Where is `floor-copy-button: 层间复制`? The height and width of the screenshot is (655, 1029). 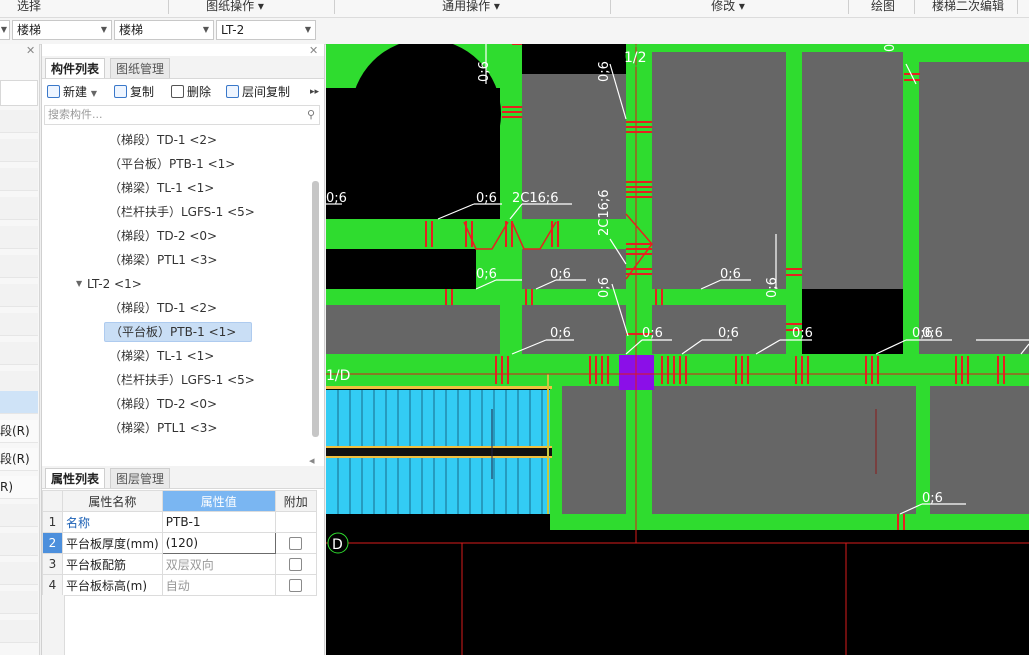
floor-copy-button: 层间复制 is located at coordinates (258, 92).